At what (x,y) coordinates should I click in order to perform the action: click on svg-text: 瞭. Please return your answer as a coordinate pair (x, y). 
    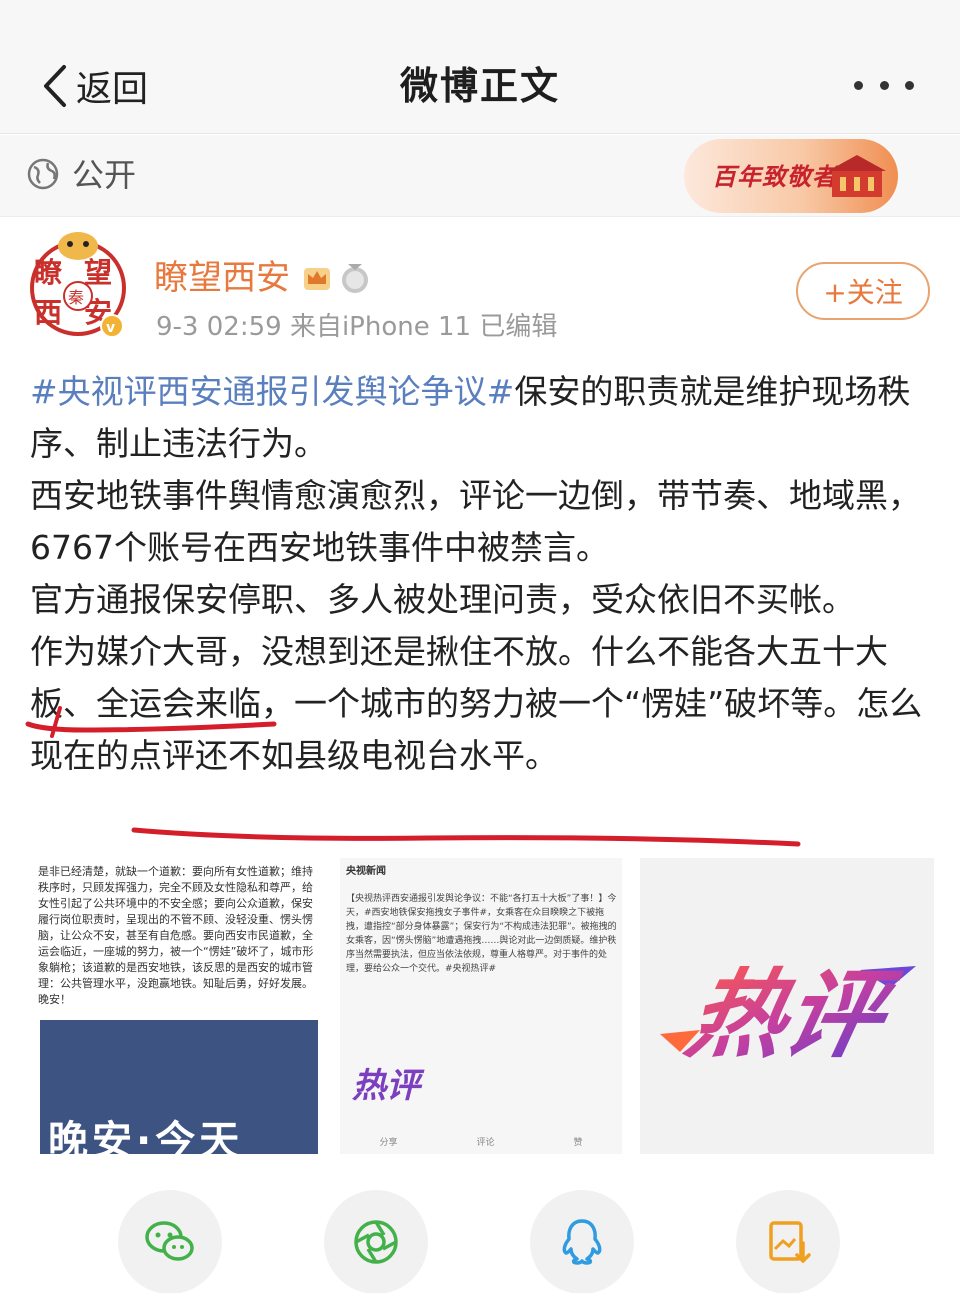
    Looking at the image, I should click on (48, 272).